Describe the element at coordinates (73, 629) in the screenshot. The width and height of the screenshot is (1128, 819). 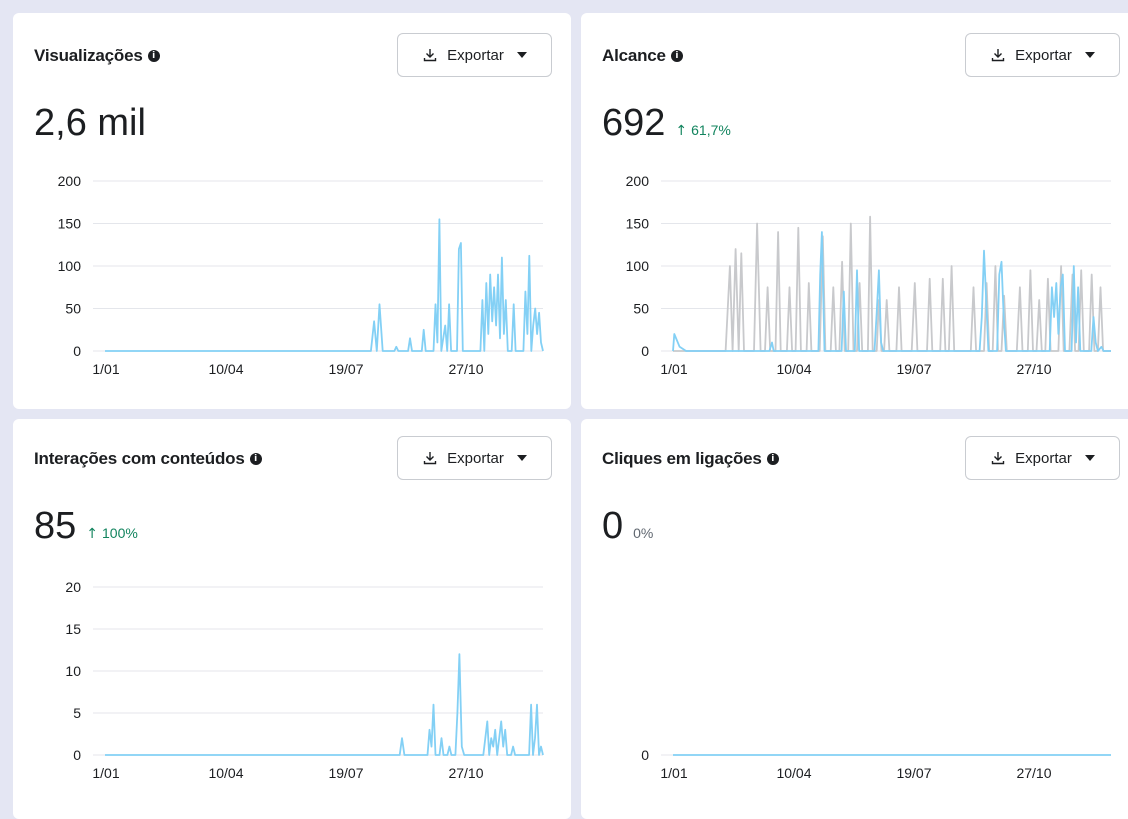
I see `y-tick-label: 15` at that location.